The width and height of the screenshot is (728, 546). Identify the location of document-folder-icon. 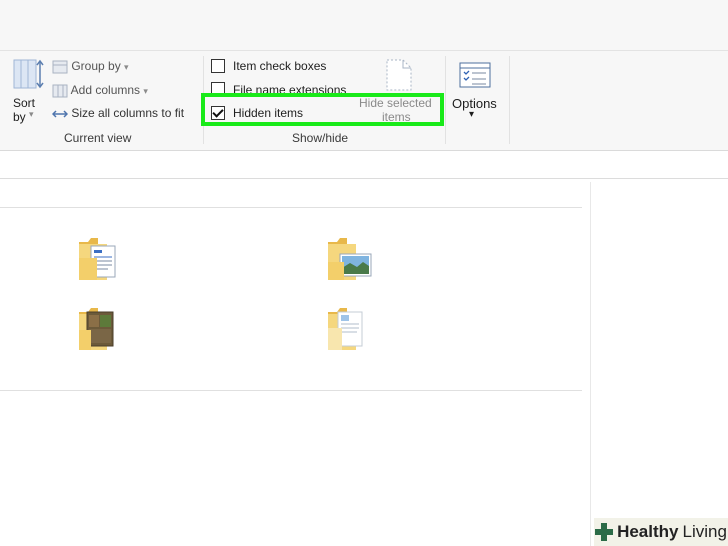
(97, 259).